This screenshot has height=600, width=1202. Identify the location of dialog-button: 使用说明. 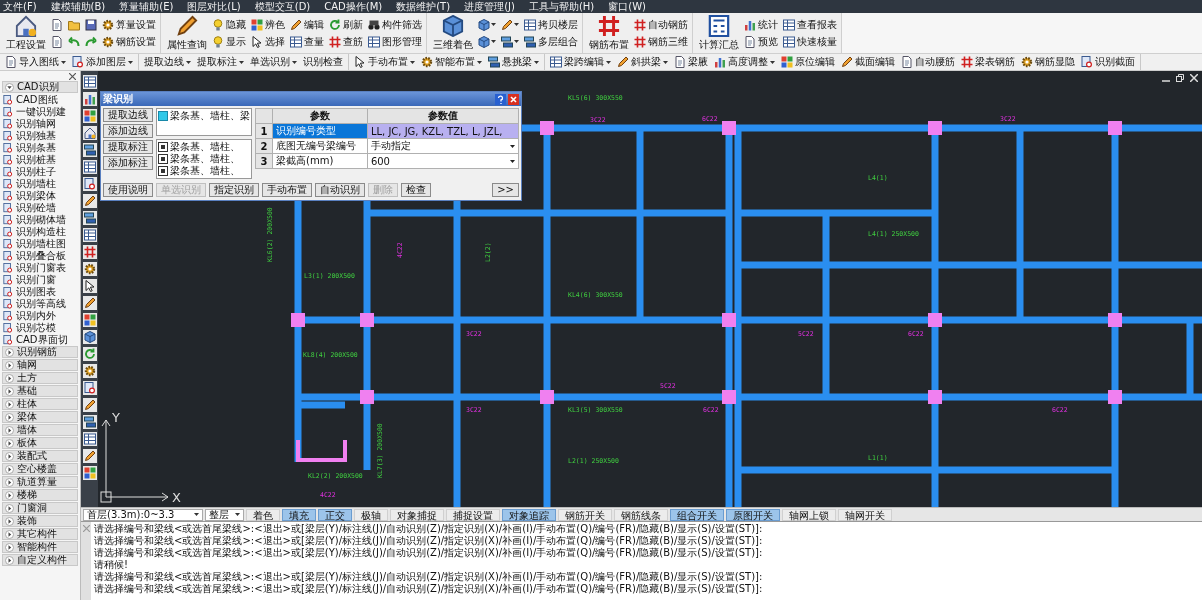
(128, 190).